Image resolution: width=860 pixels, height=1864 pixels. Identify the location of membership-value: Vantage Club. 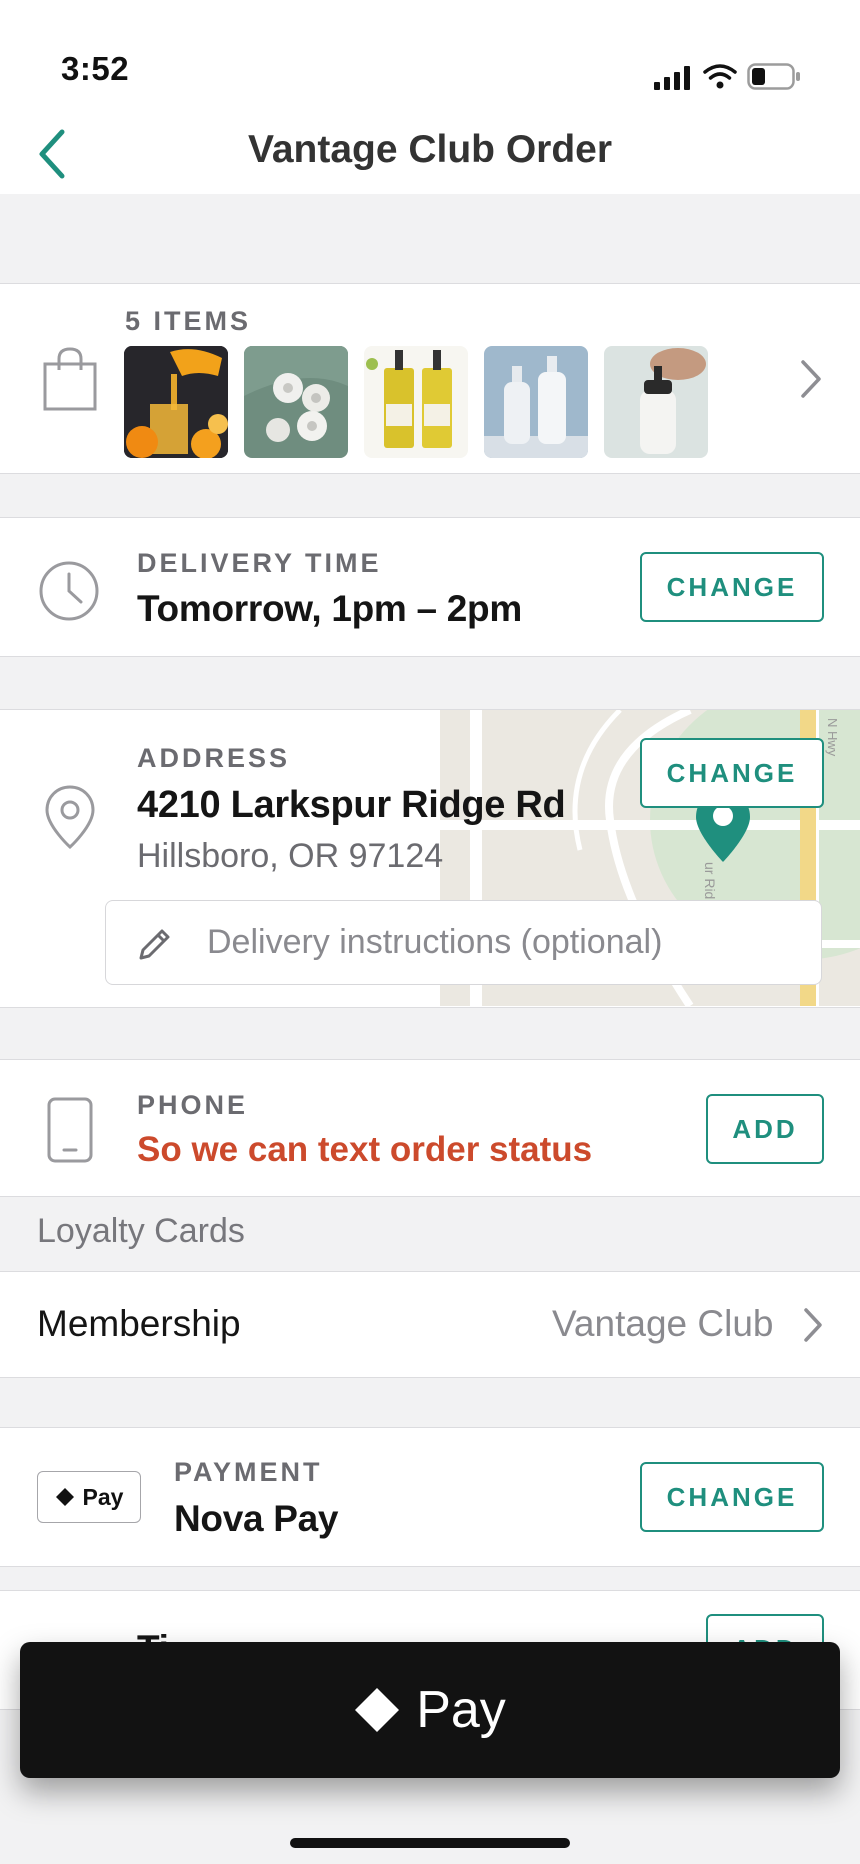
(663, 1323).